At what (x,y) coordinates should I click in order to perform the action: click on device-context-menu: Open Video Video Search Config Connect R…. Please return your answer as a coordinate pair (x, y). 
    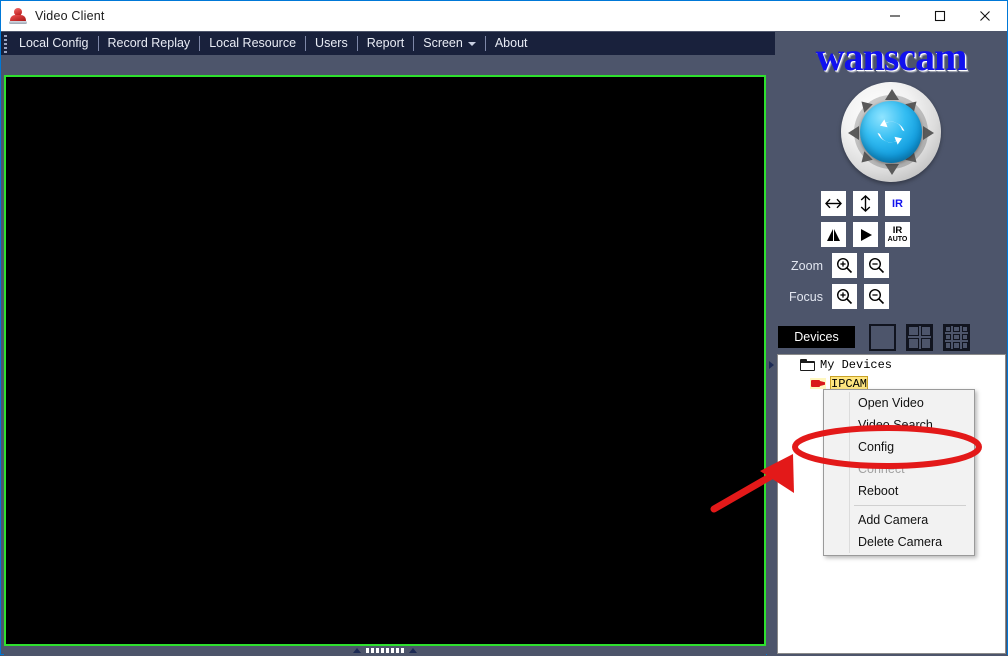
    Looking at the image, I should click on (899, 472).